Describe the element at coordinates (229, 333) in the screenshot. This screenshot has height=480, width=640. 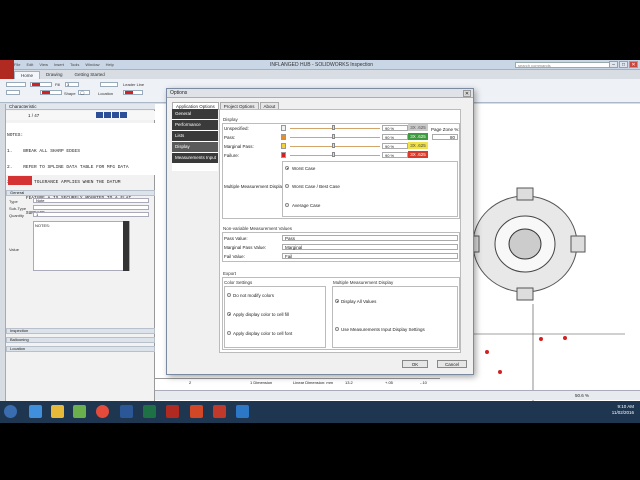
I see `radio-cell-font` at that location.